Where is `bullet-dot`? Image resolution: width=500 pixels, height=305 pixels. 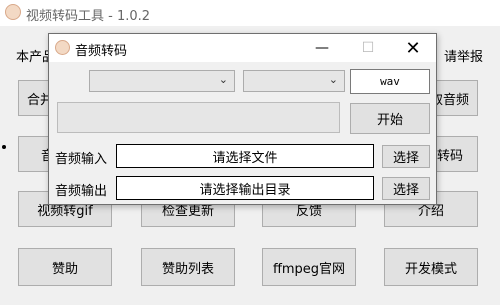
bullet-dot is located at coordinates (4, 147).